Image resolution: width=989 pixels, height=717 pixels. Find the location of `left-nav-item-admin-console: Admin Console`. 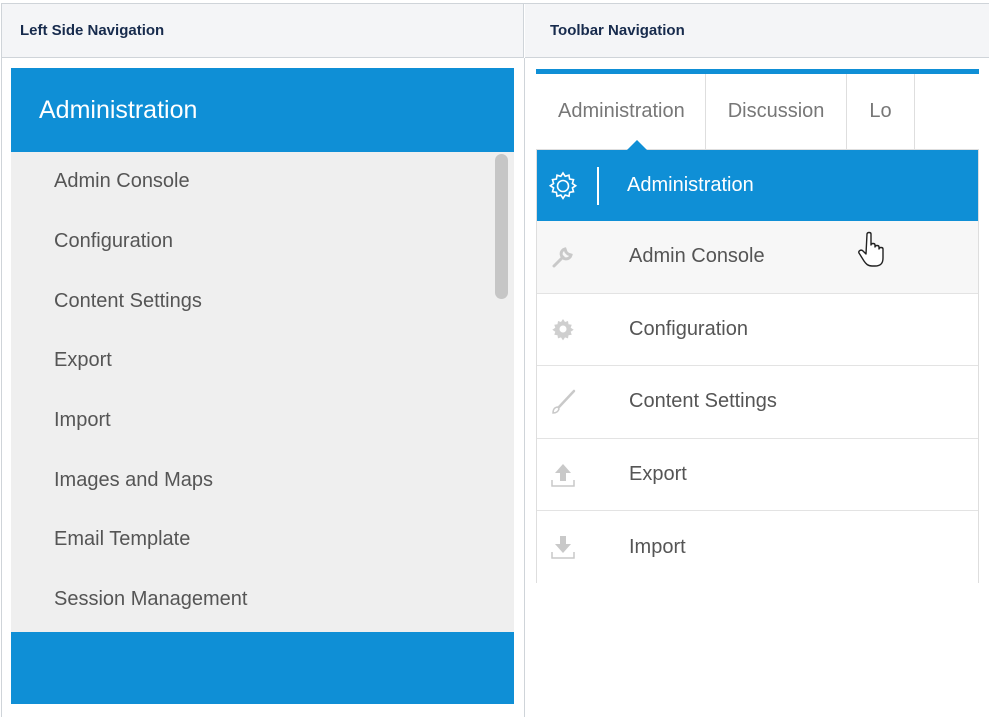

left-nav-item-admin-console: Admin Console is located at coordinates (262, 182).